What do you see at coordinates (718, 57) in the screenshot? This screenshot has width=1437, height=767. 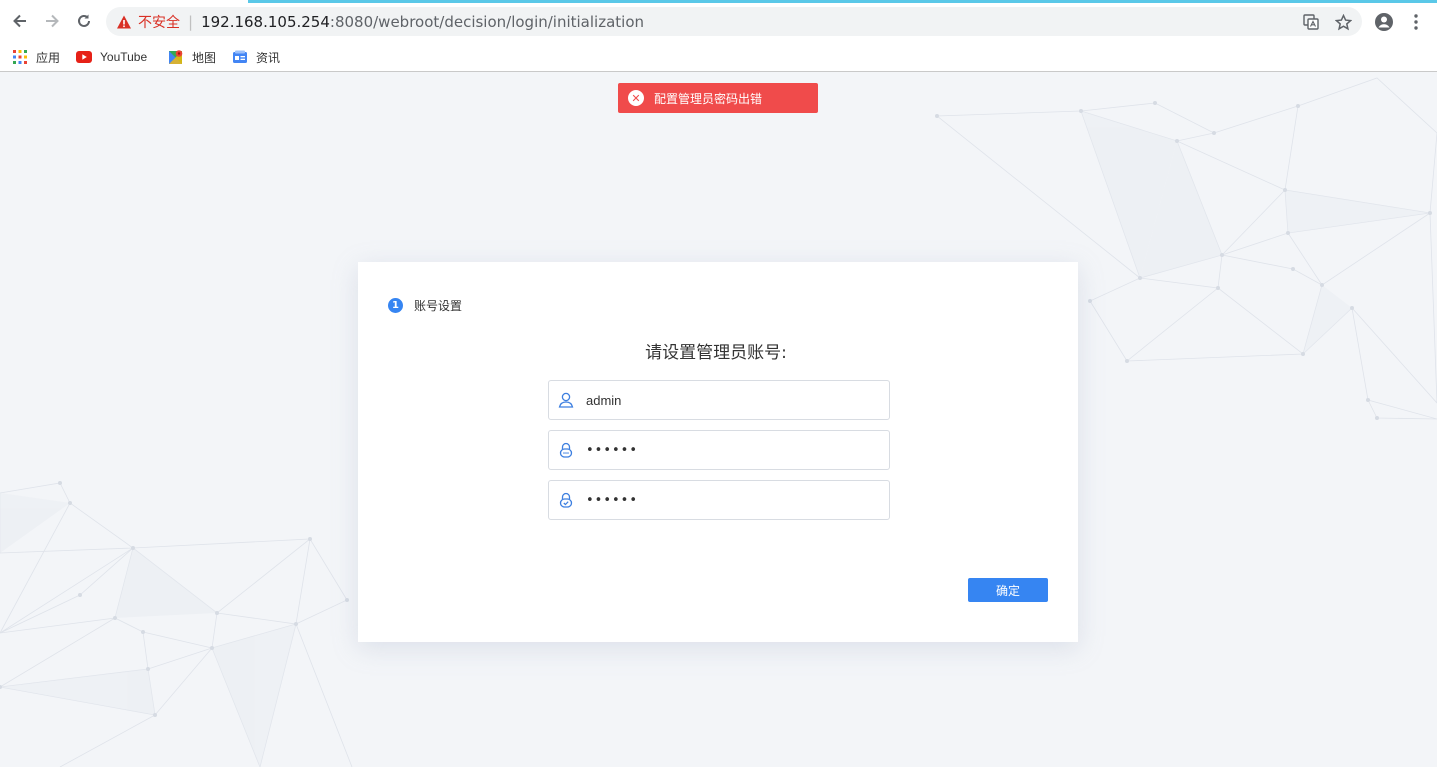 I see `bookmarks-bar: 应用 YouTube 地图 资讯` at bounding box center [718, 57].